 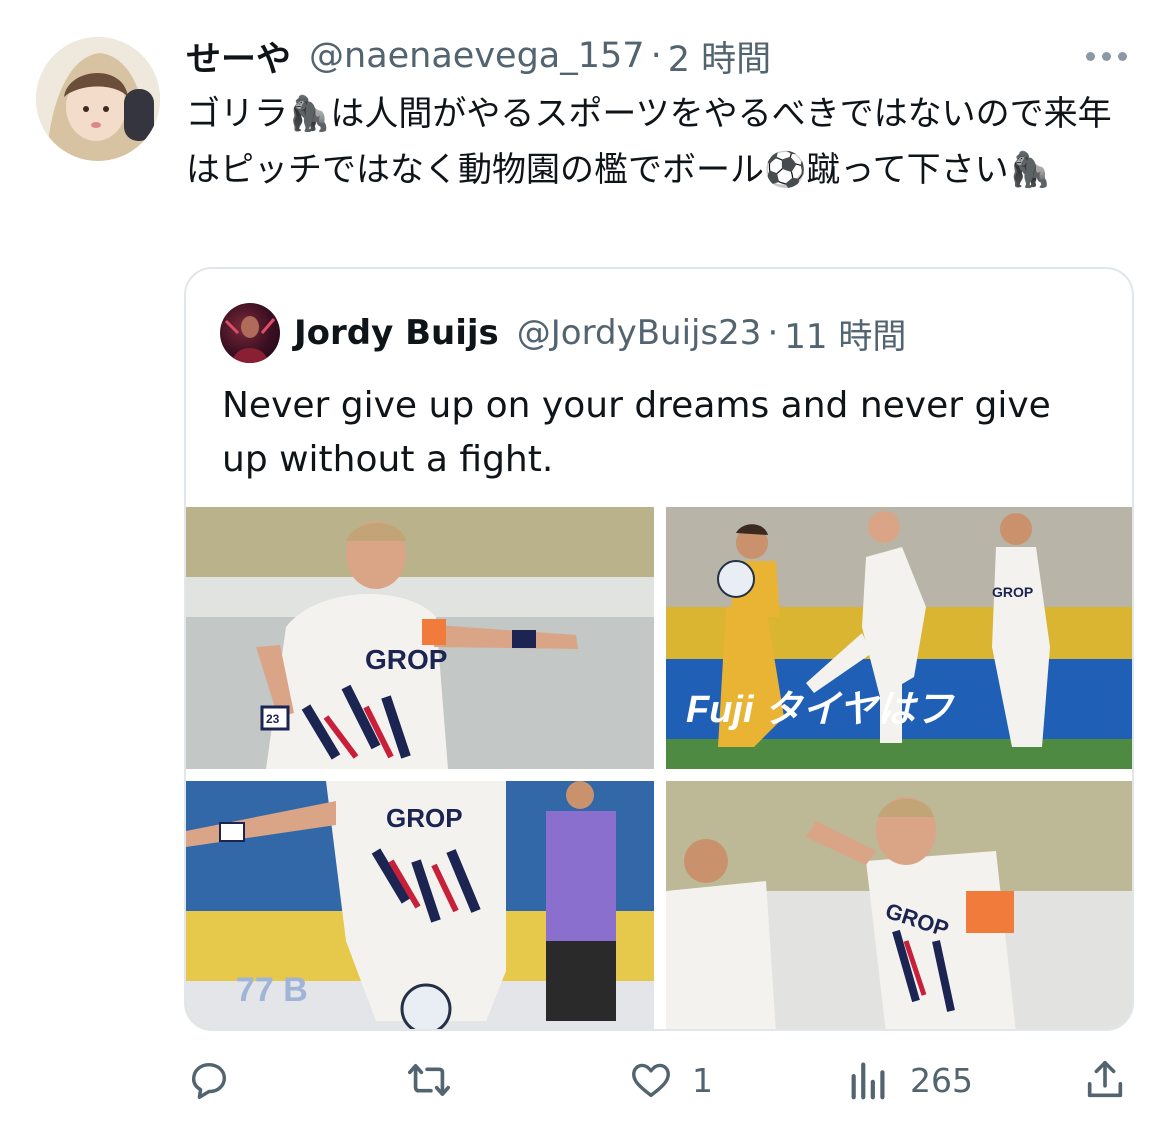 What do you see at coordinates (272, 990) in the screenshot?
I see `ad-board-text-2: 77 B` at bounding box center [272, 990].